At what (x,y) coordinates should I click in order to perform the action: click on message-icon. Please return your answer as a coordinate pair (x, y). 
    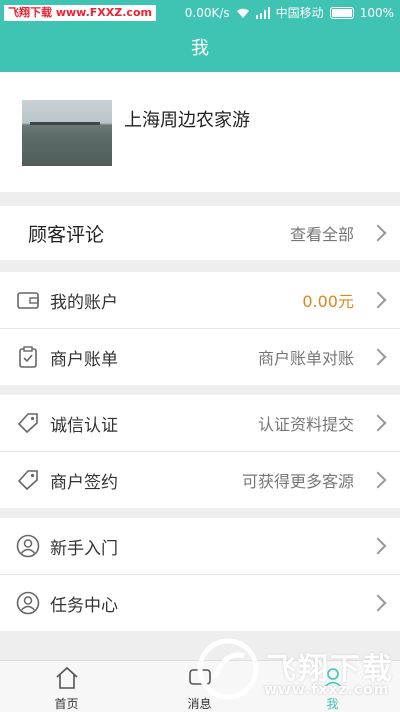
    Looking at the image, I should click on (199, 677).